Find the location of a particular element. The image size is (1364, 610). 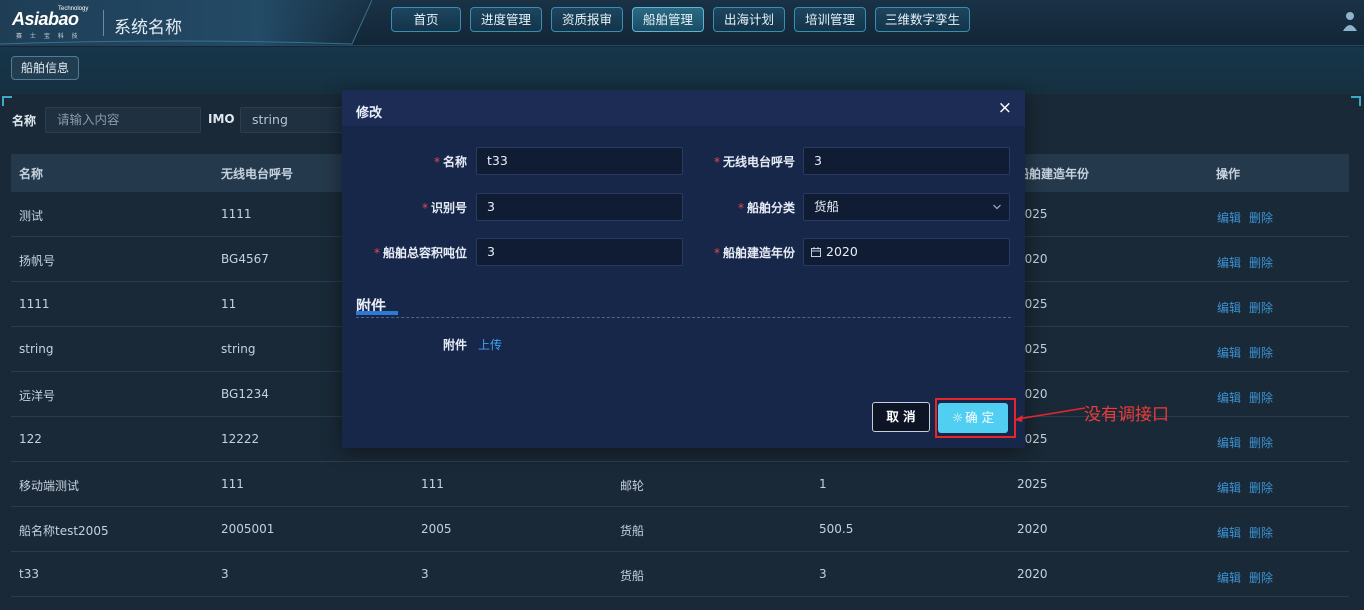

cell-call-sign: 111 is located at coordinates (232, 484).